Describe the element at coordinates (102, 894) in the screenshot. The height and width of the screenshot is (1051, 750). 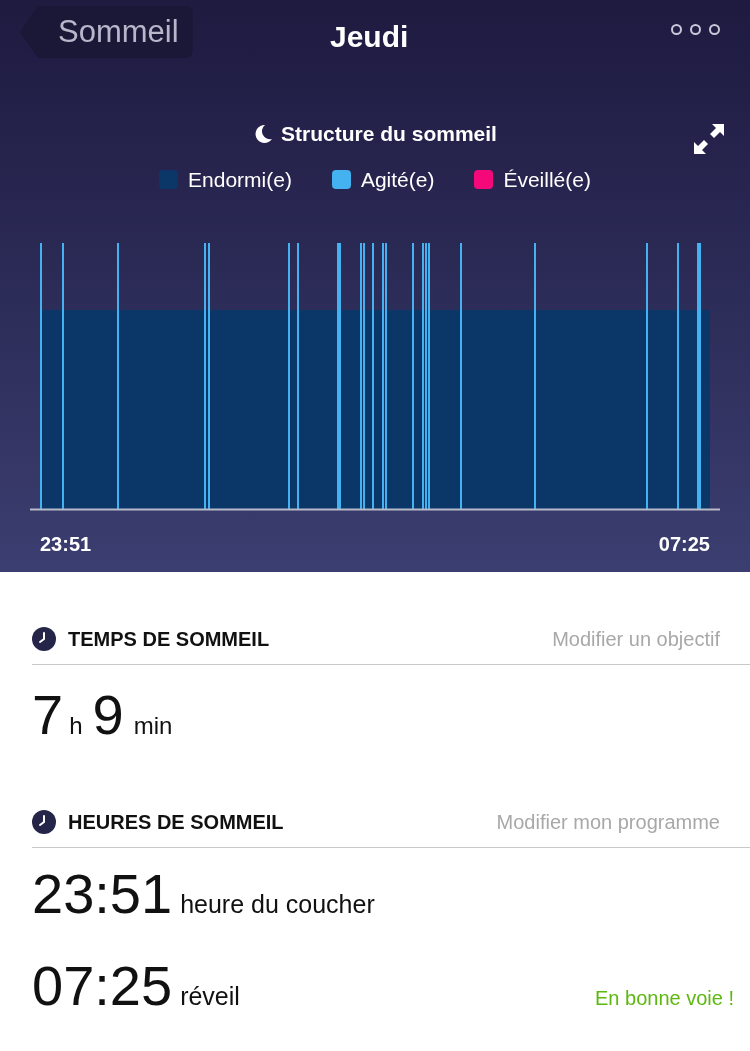
I see `time-value: 23:51` at that location.